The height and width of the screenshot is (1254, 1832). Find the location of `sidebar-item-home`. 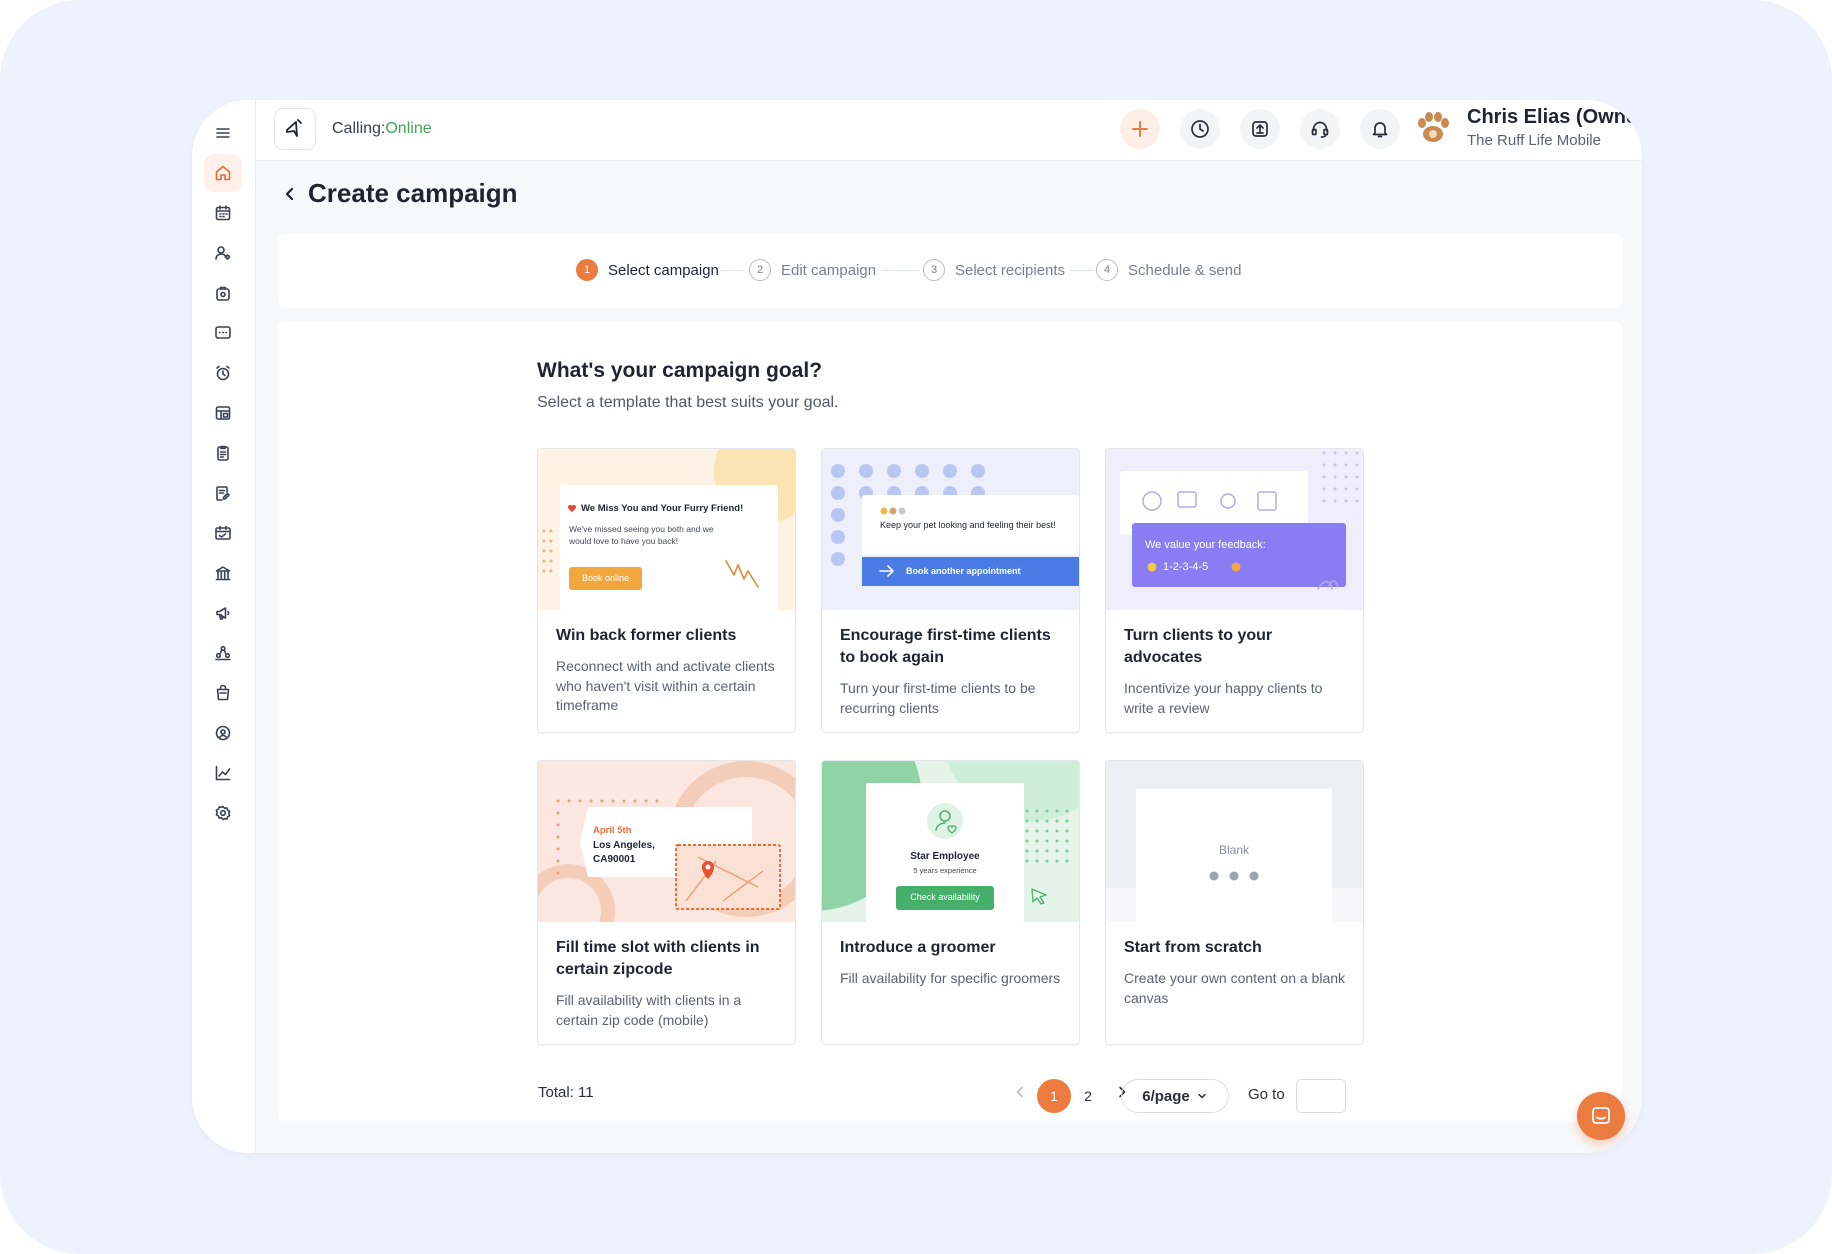

sidebar-item-home is located at coordinates (223, 173).